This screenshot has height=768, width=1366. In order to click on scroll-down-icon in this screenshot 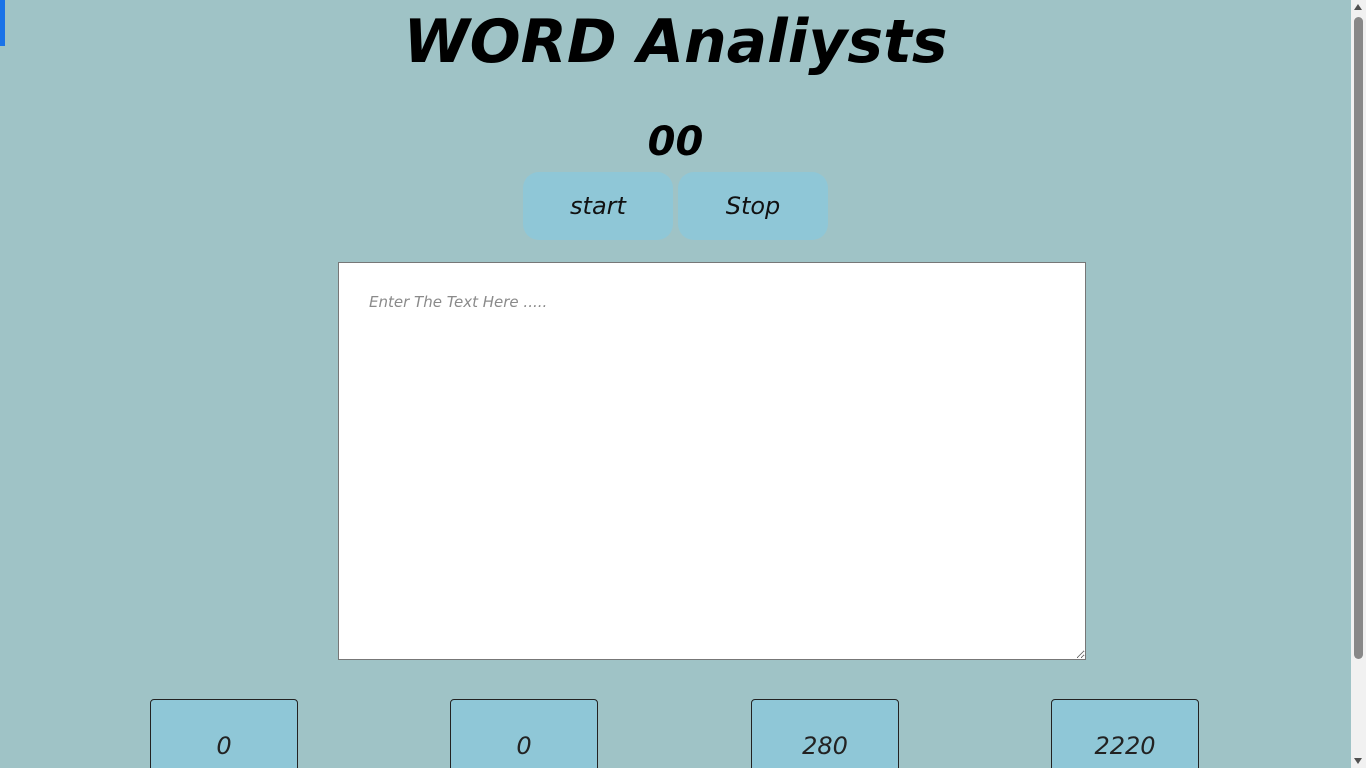, I will do `click(1358, 761)`.